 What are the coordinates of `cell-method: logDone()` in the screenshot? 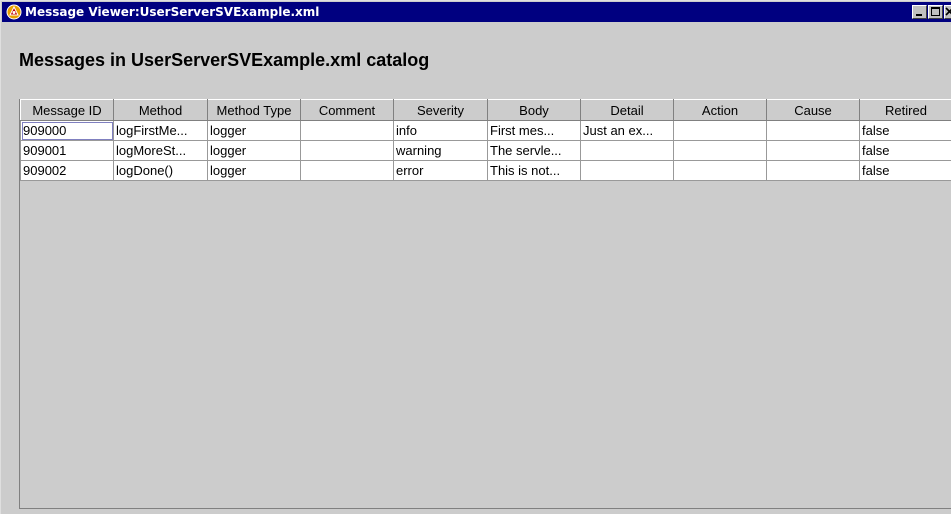 It's located at (160, 170).